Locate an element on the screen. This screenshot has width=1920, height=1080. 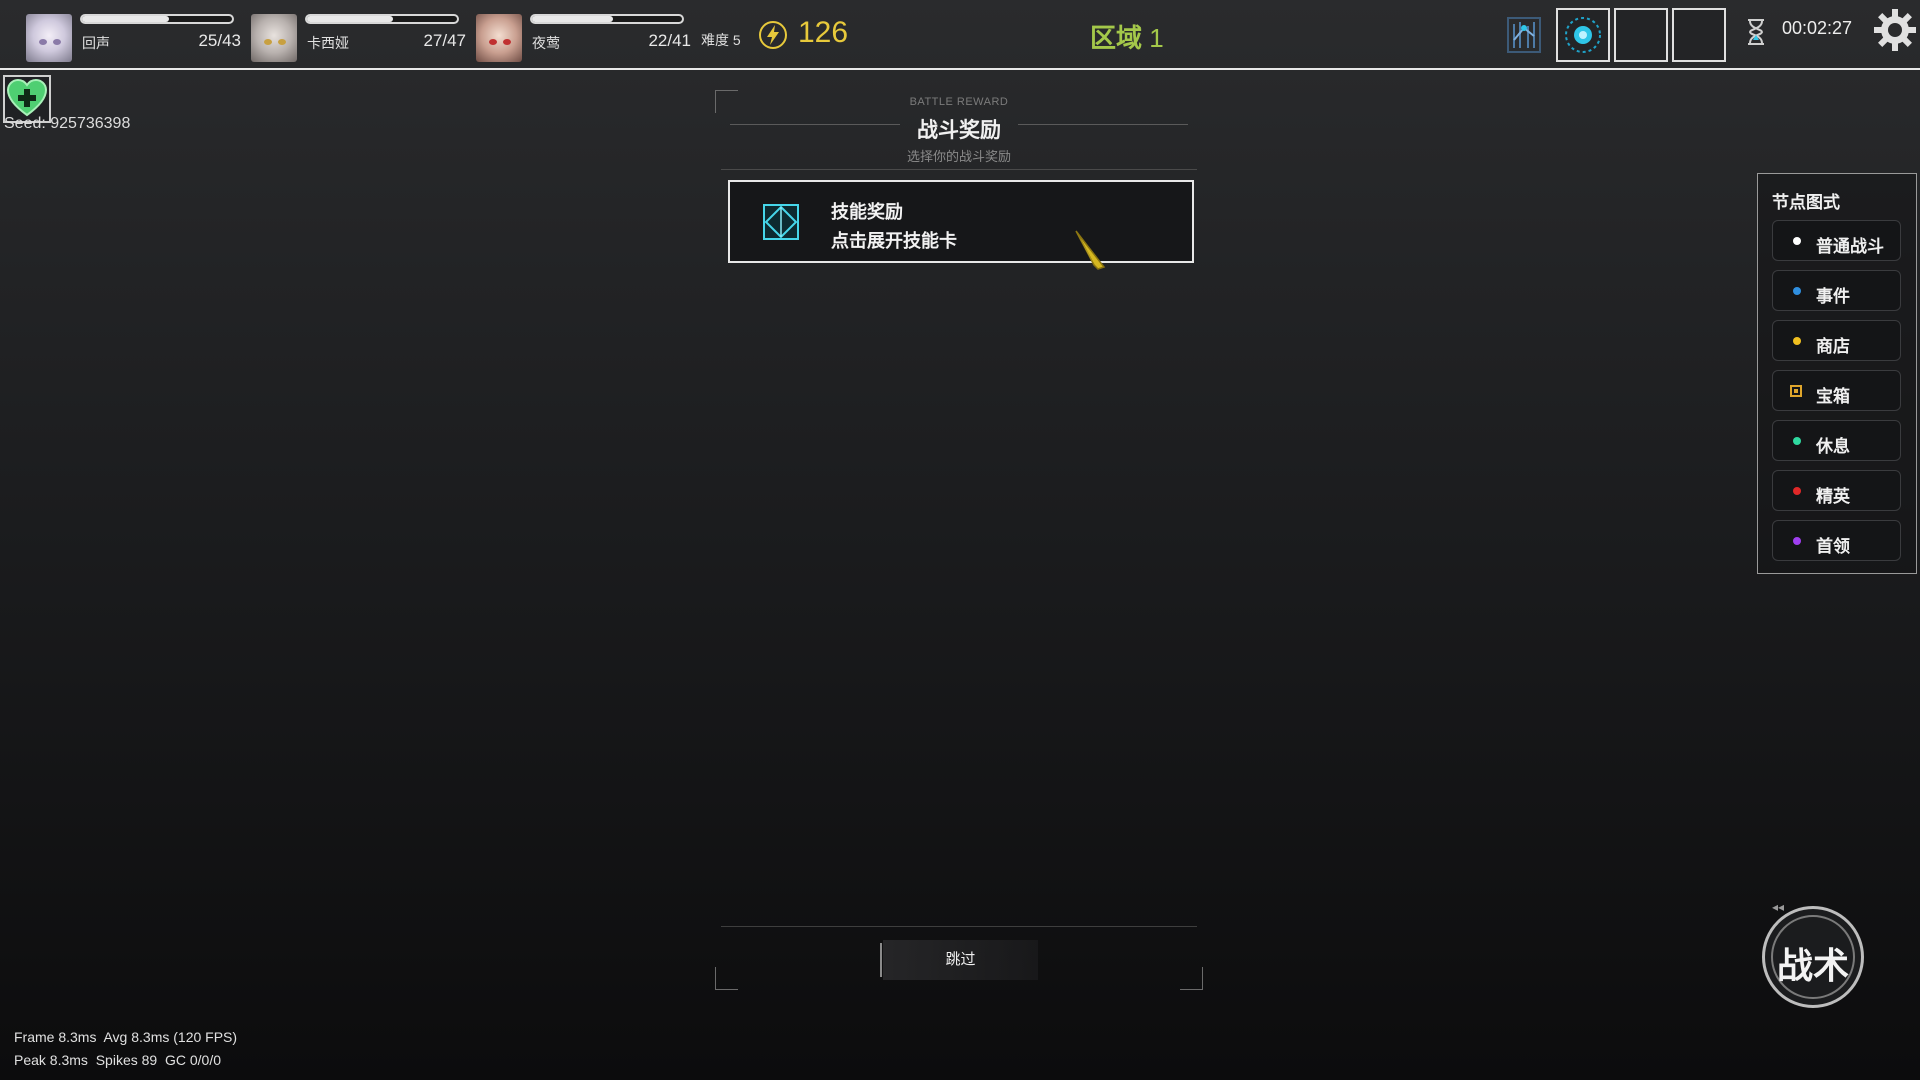
chest-square-icon is located at coordinates (1796, 391).